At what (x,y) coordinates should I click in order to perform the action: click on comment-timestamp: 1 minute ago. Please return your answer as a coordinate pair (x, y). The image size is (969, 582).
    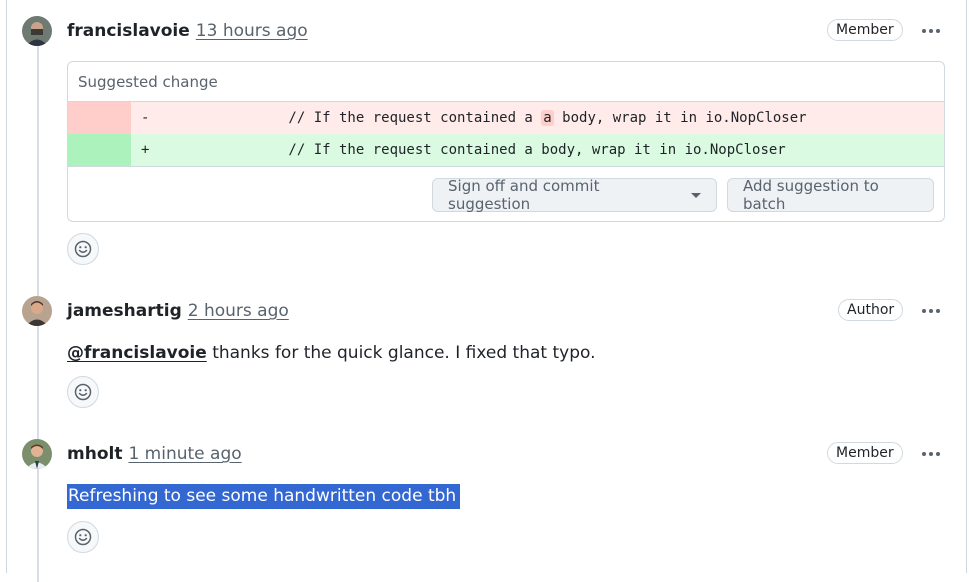
    Looking at the image, I should click on (184, 454).